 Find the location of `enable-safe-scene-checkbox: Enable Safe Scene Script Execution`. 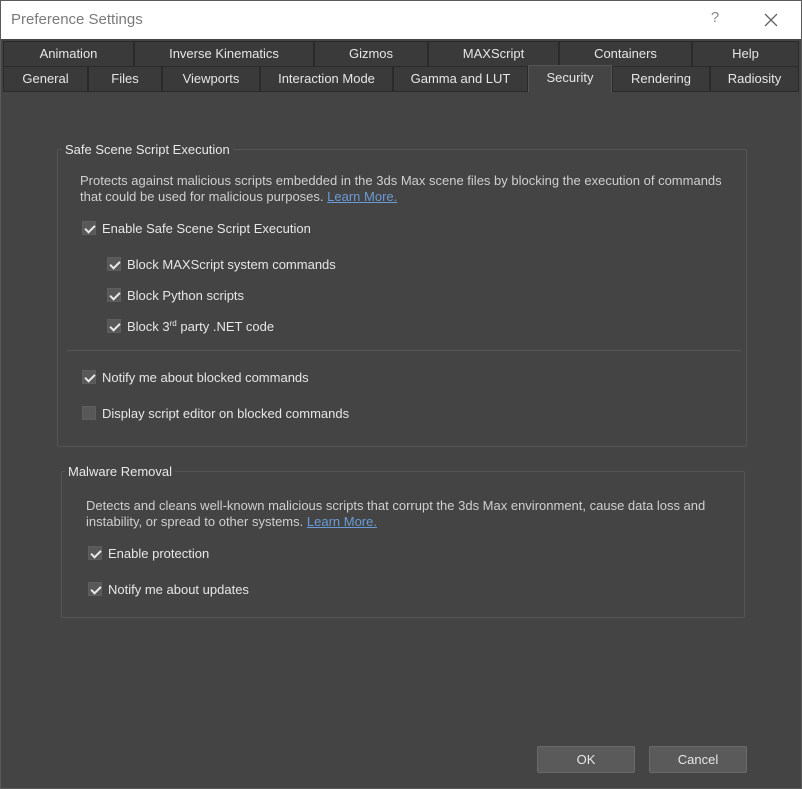

enable-safe-scene-checkbox: Enable Safe Scene Script Execution is located at coordinates (196, 228).